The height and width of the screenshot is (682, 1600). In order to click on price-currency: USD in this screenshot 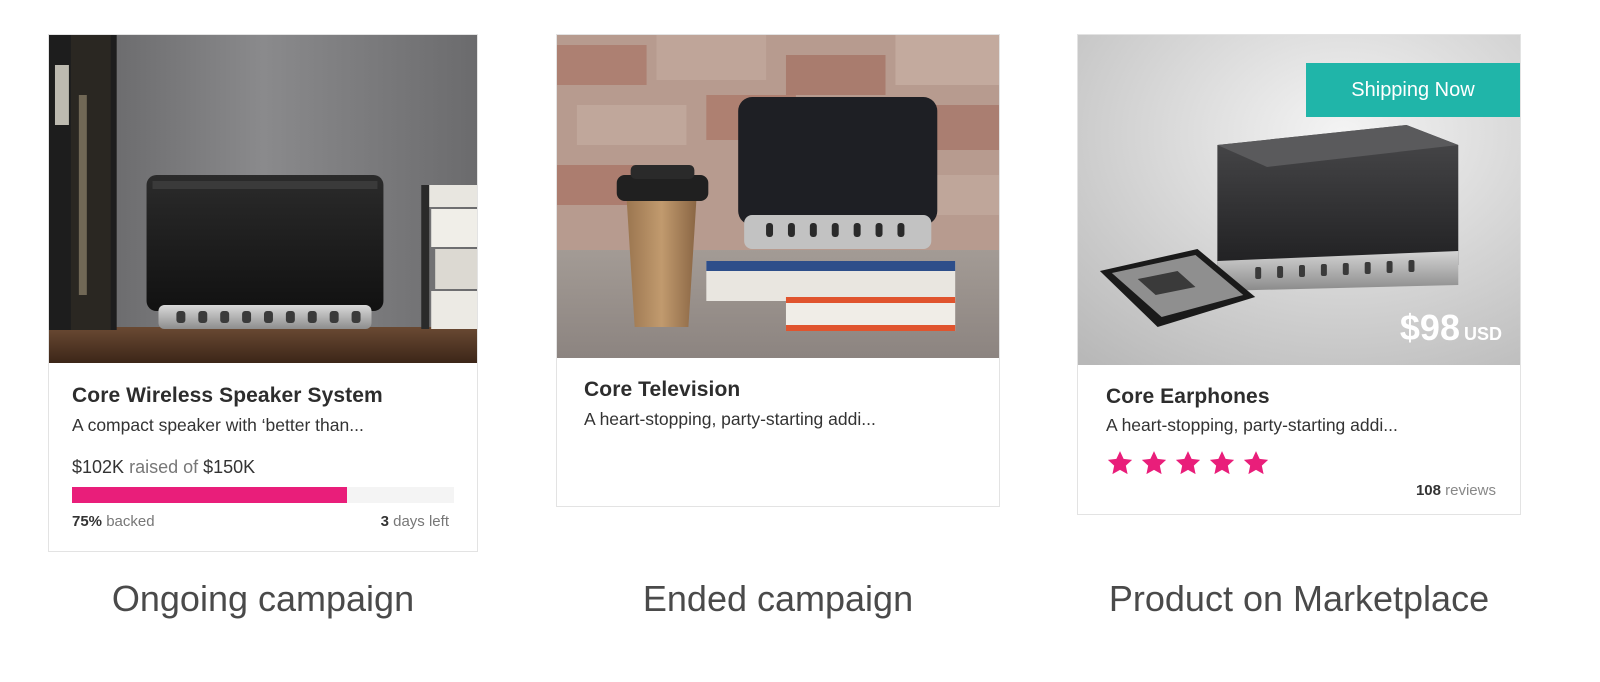, I will do `click(1482, 334)`.